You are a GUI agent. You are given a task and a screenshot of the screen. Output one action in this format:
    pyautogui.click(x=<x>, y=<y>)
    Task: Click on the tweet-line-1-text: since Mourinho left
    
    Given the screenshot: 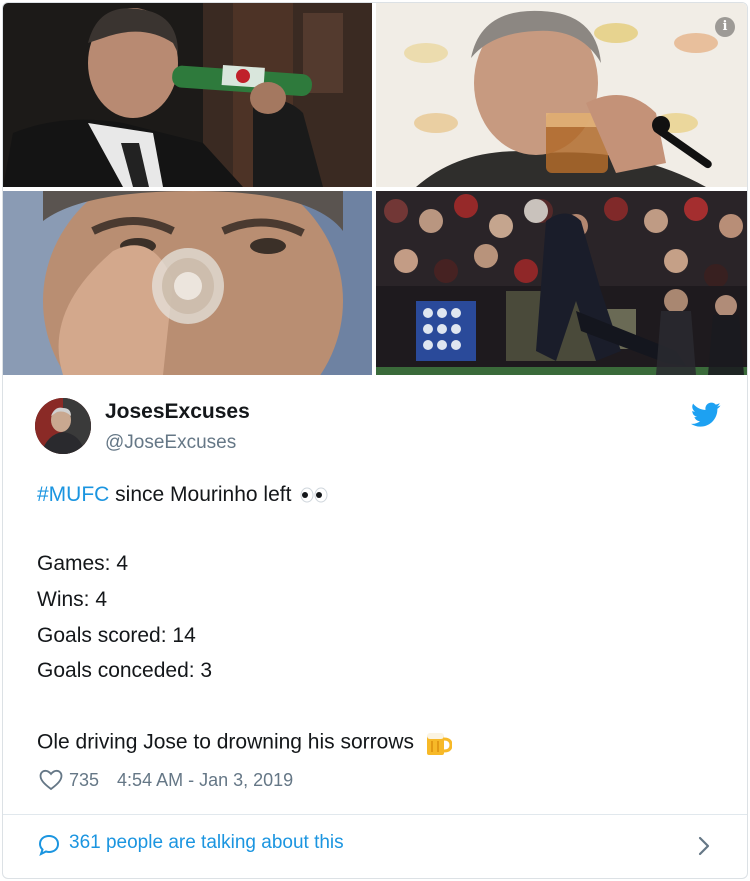 What is the action you would take?
    pyautogui.click(x=200, y=494)
    